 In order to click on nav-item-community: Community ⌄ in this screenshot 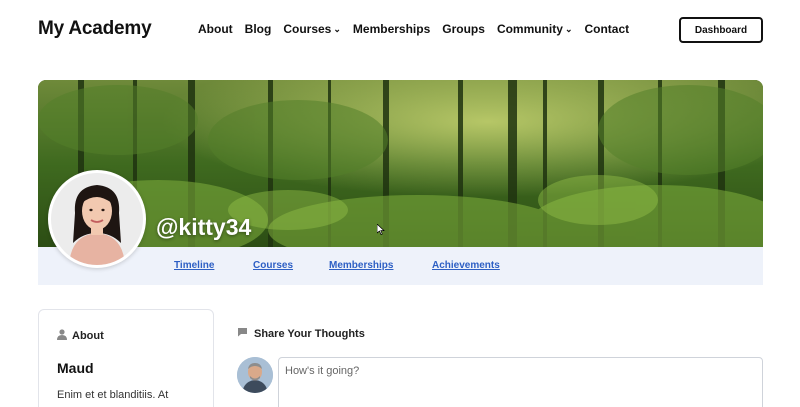, I will do `click(535, 29)`.